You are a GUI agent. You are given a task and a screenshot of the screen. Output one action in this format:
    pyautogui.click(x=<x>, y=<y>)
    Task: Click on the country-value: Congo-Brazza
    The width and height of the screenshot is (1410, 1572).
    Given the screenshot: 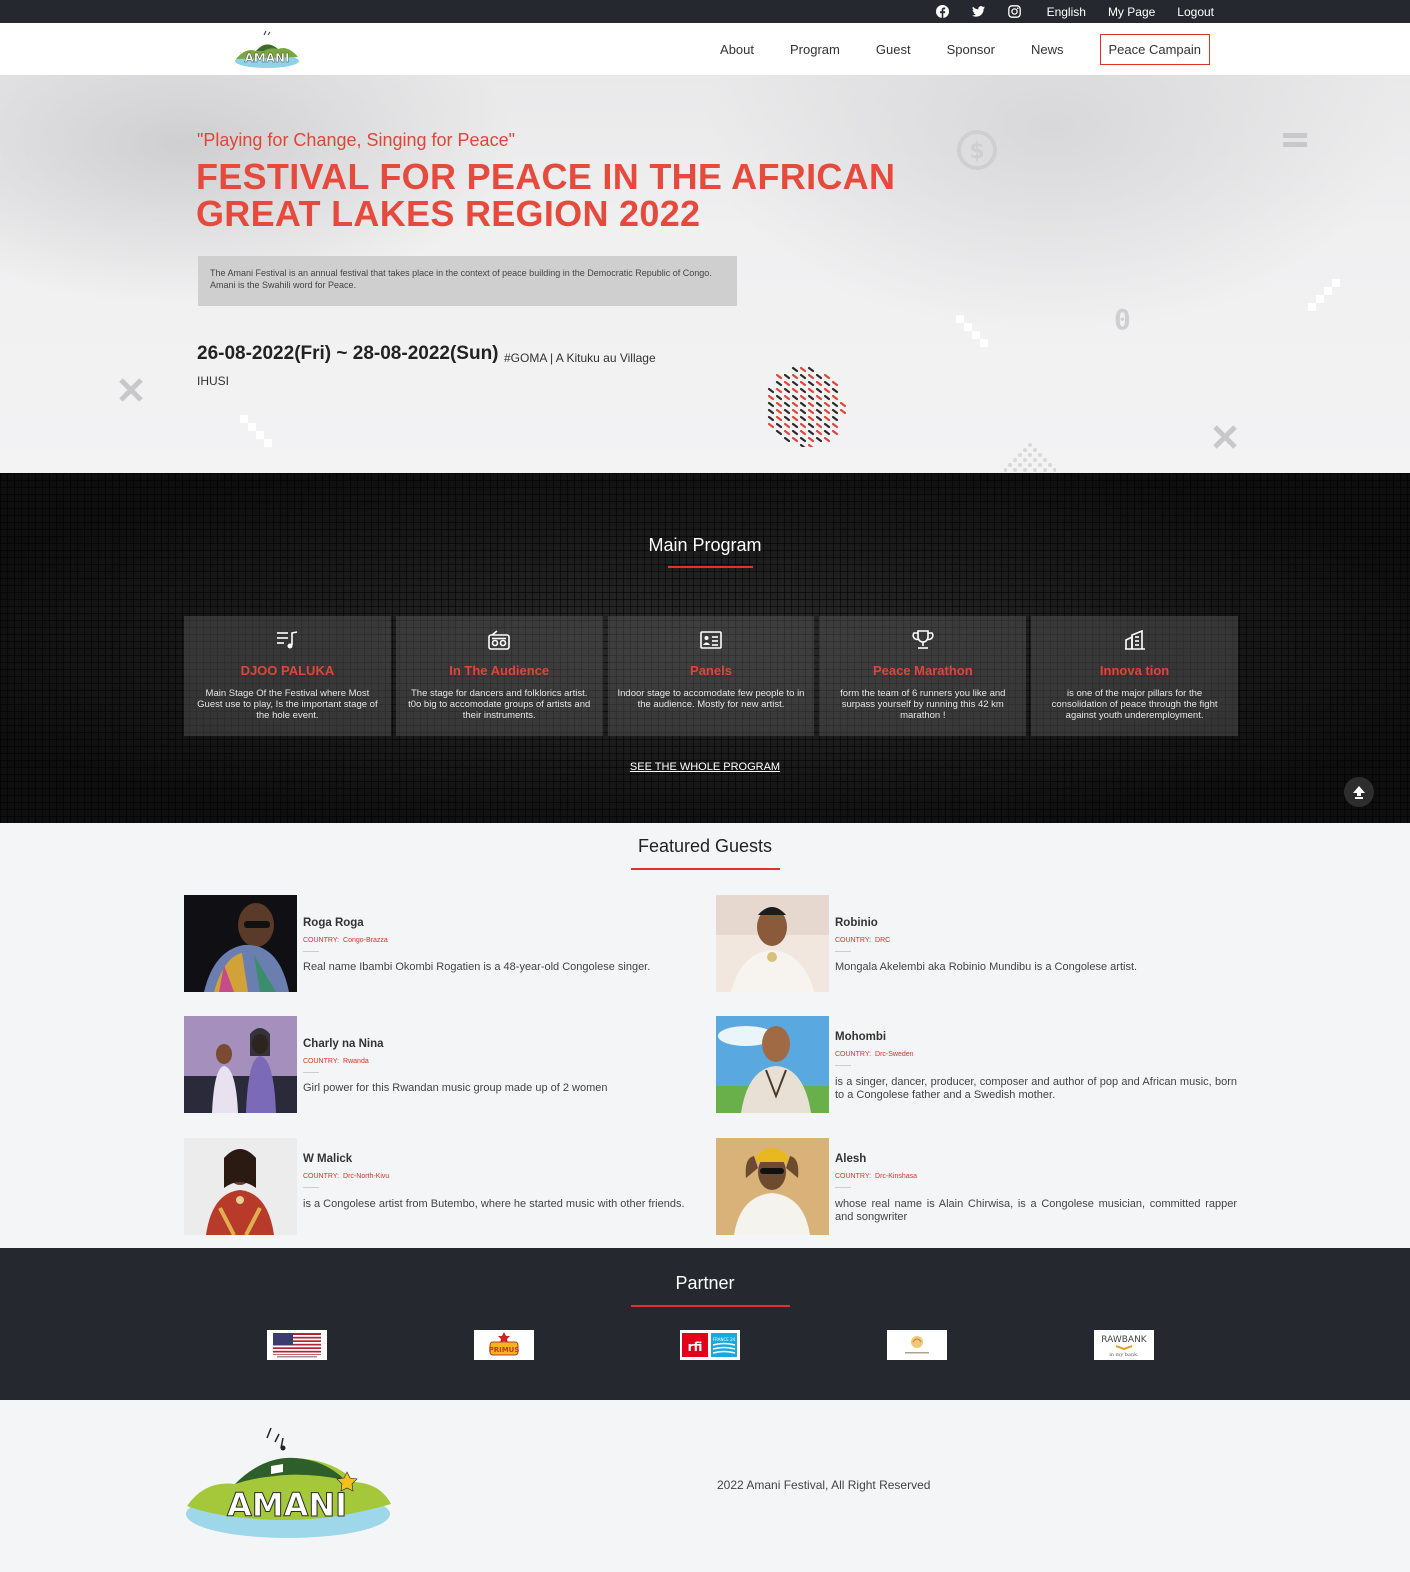 What is the action you would take?
    pyautogui.click(x=365, y=940)
    